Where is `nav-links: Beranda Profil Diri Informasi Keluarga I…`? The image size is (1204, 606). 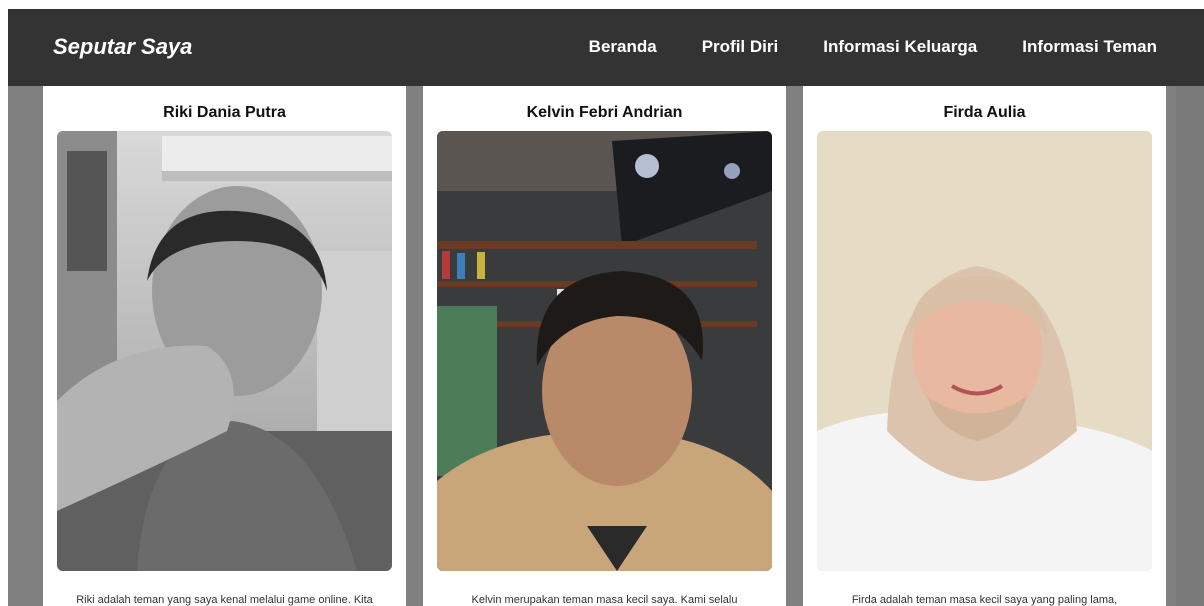 nav-links: Beranda Profil Diri Informasi Keluarga I… is located at coordinates (873, 47).